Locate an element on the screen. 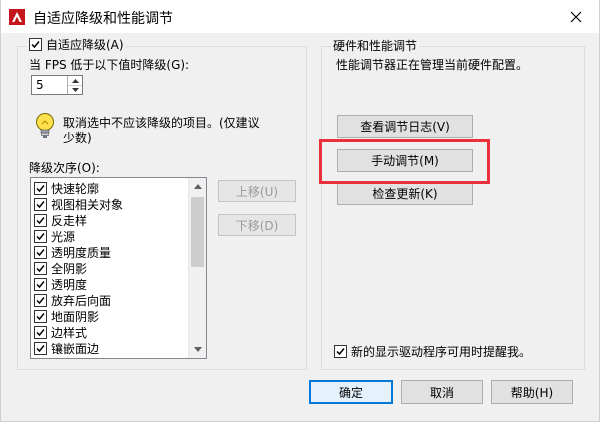  fps-value: 5 is located at coordinates (40, 85).